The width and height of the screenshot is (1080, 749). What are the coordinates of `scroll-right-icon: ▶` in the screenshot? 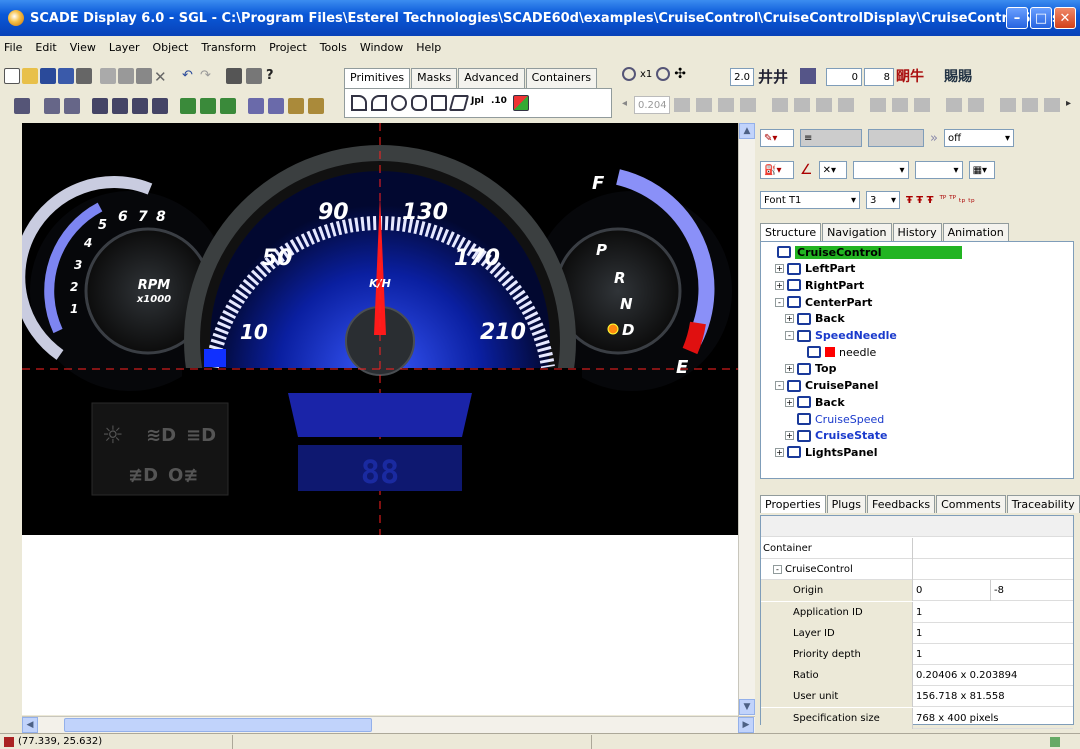 It's located at (746, 725).